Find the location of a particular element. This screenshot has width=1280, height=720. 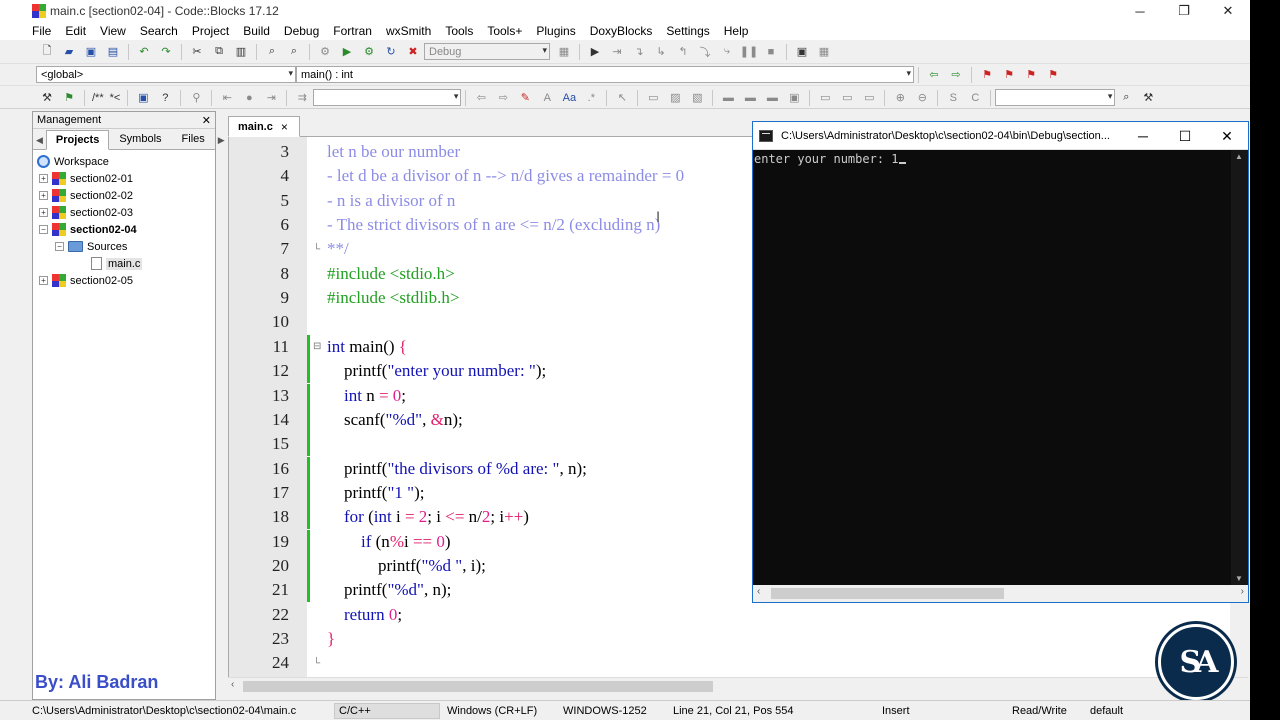

menu-doxyblocks: DoxyBlocks is located at coordinates (621, 31).